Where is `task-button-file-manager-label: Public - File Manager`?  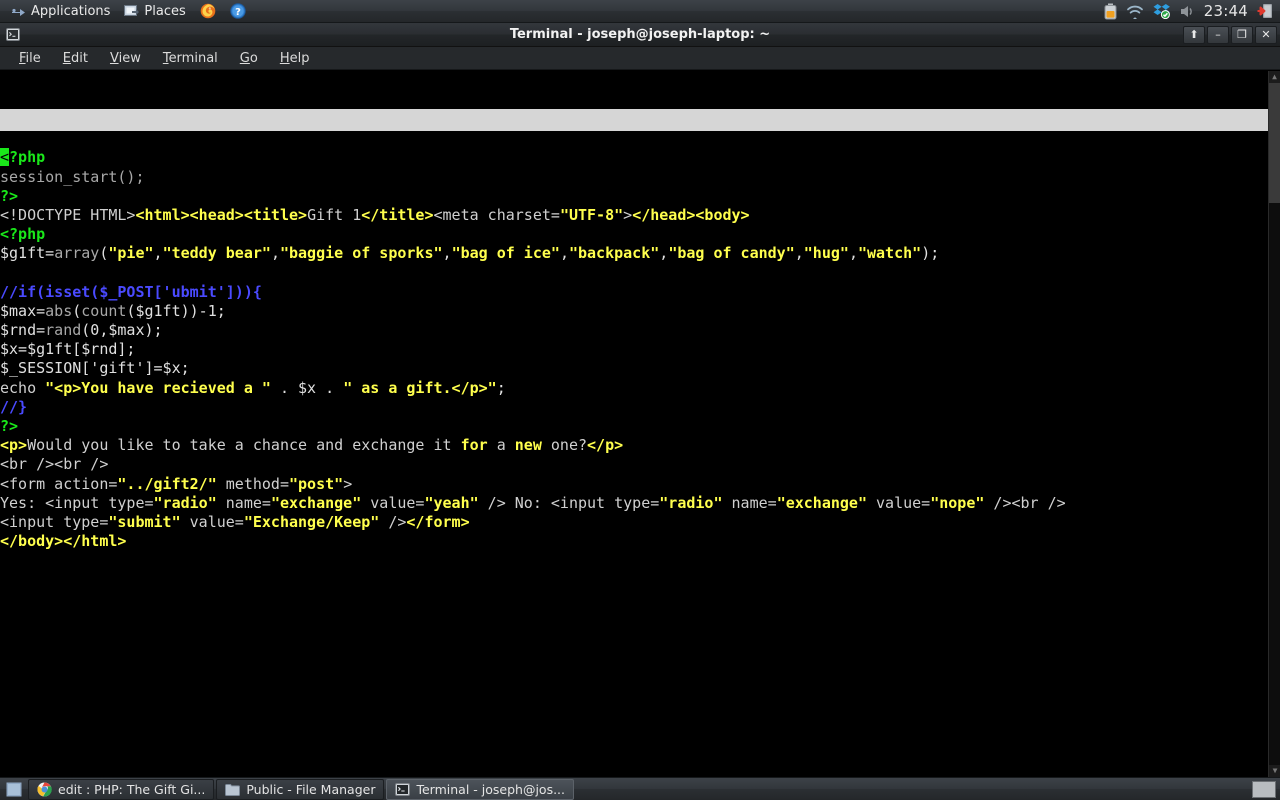 task-button-file-manager-label: Public - File Manager is located at coordinates (311, 789).